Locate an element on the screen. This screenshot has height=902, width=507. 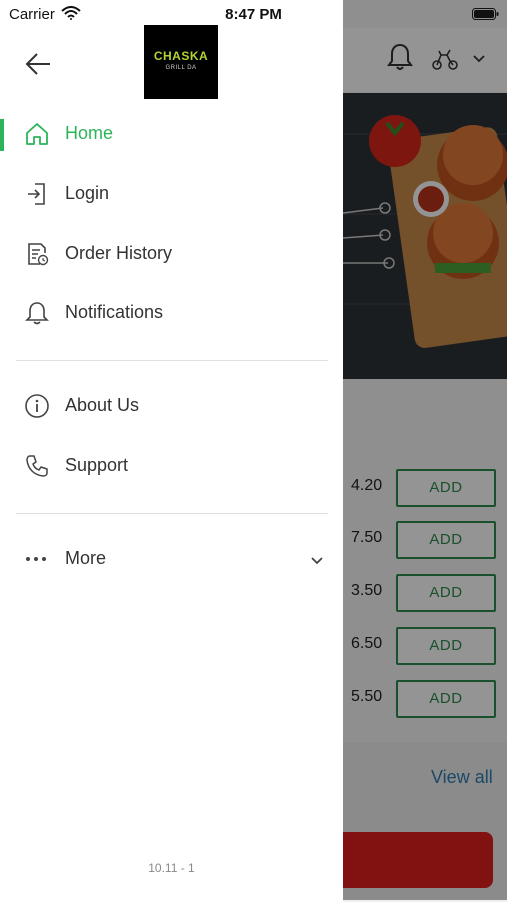
back-arrow-icon is located at coordinates (39, 64).